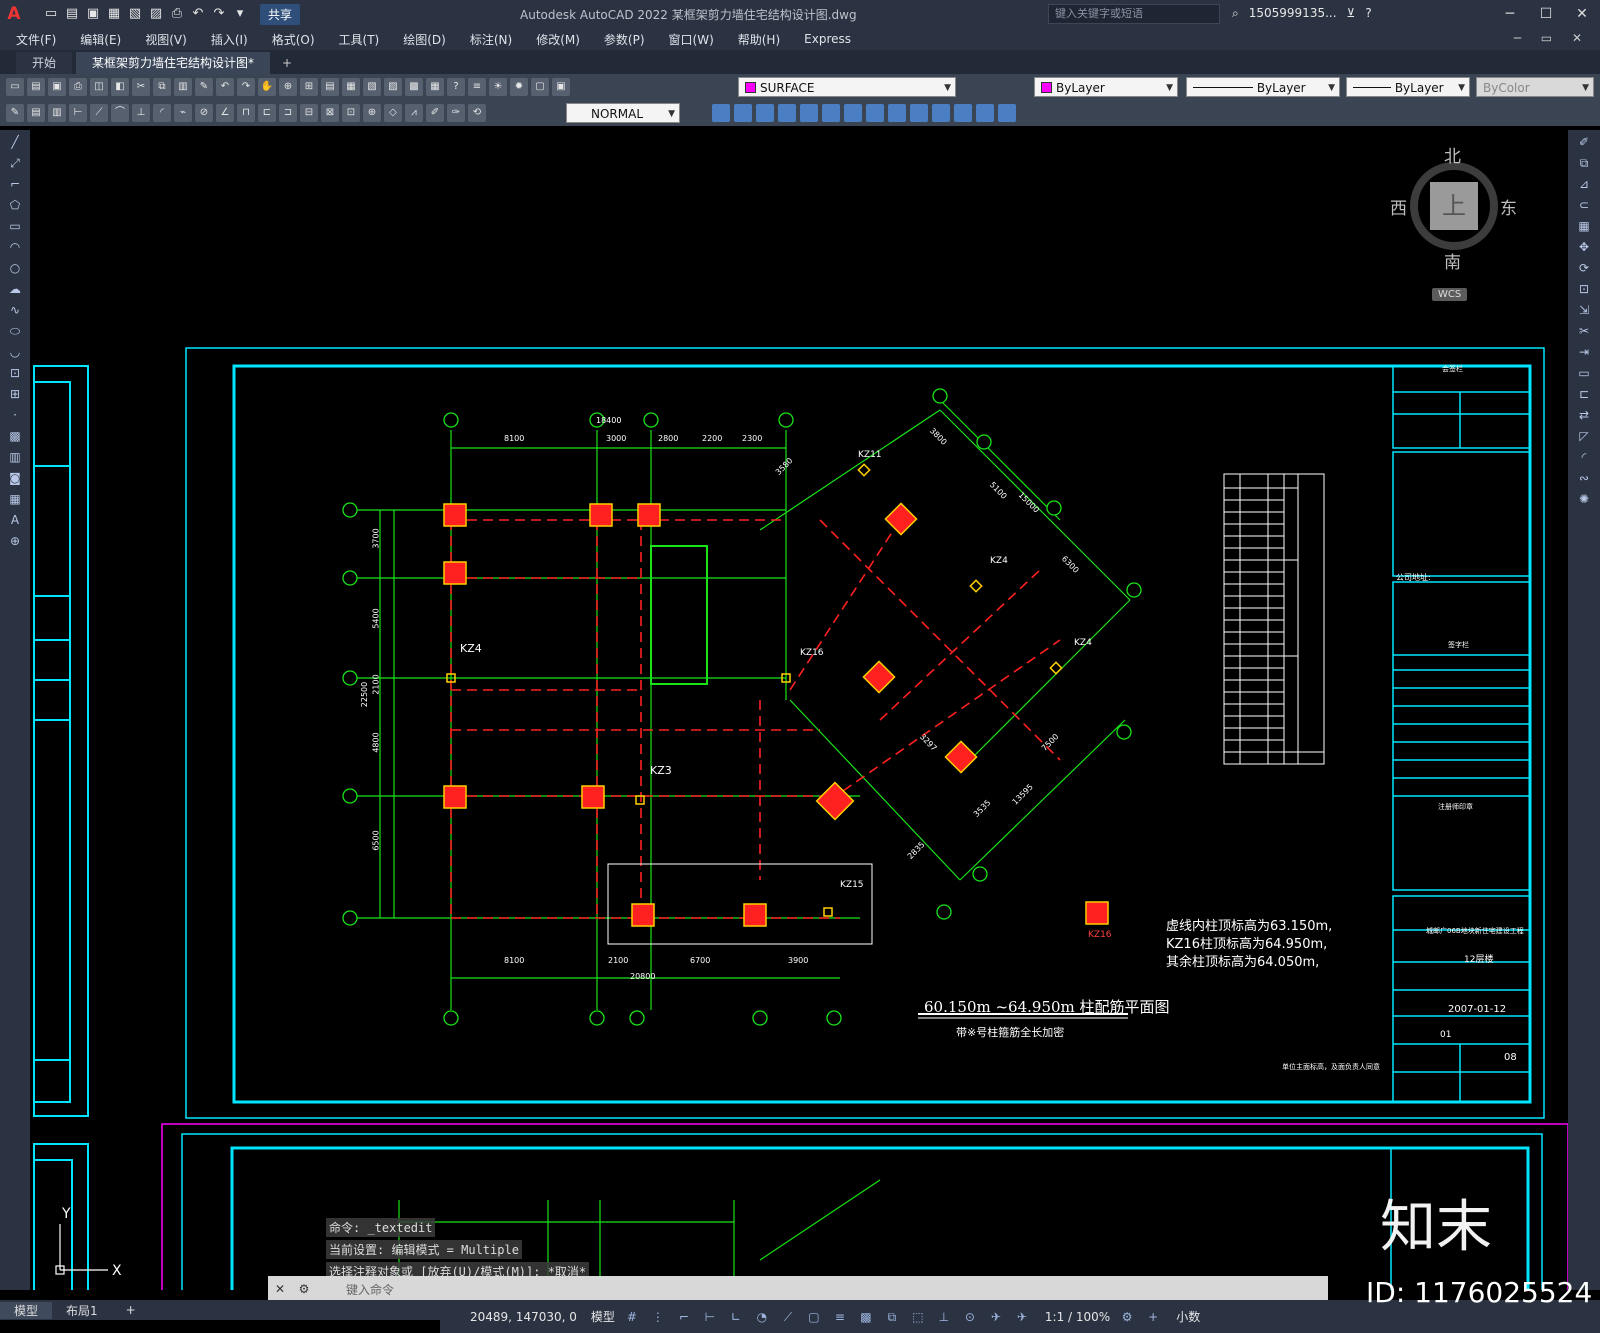 The height and width of the screenshot is (1333, 1600). What do you see at coordinates (57, 113) in the screenshot?
I see `layer-states-icon: ▥` at bounding box center [57, 113].